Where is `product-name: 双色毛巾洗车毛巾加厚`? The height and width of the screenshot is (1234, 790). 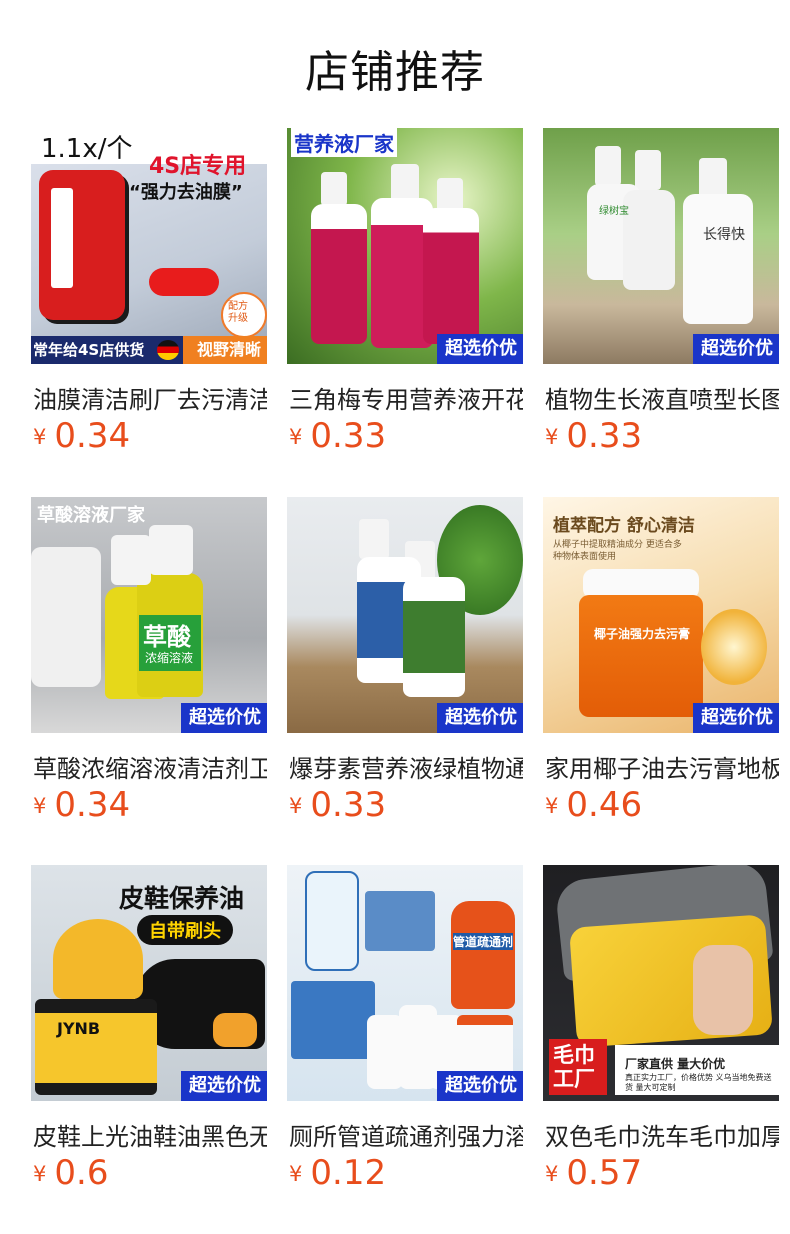
product-name: 双色毛巾洗车毛巾加厚 is located at coordinates (662, 1134).